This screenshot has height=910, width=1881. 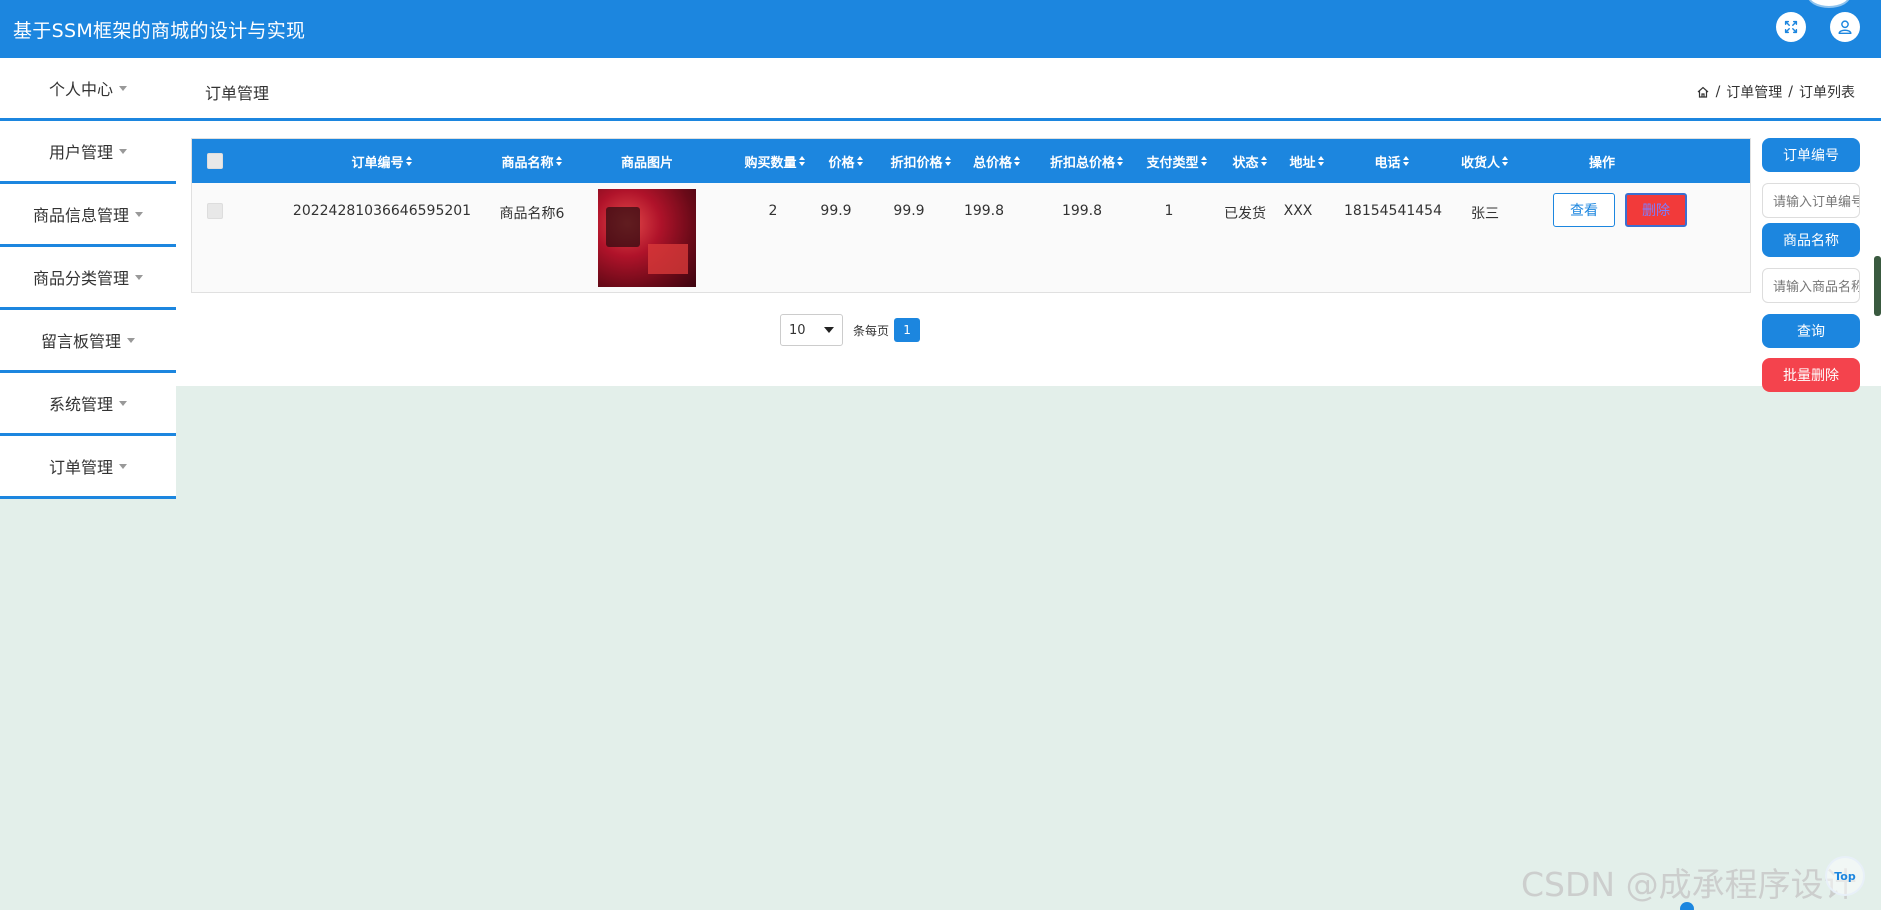 I want to click on view-button: 查看, so click(x=1584, y=210).